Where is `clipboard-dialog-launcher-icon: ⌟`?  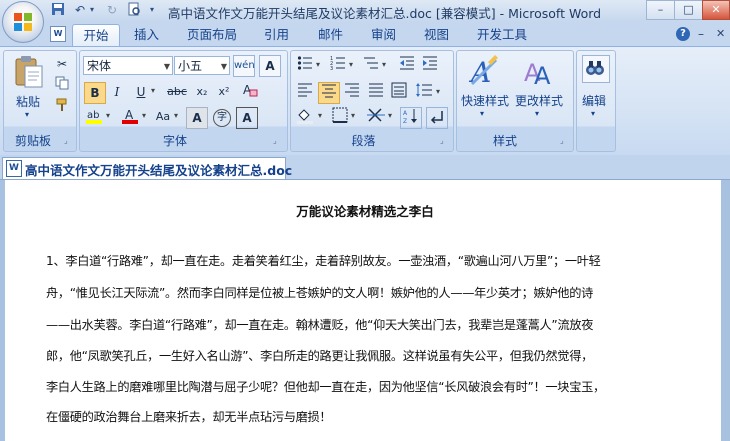 clipboard-dialog-launcher-icon: ⌟ is located at coordinates (68, 141).